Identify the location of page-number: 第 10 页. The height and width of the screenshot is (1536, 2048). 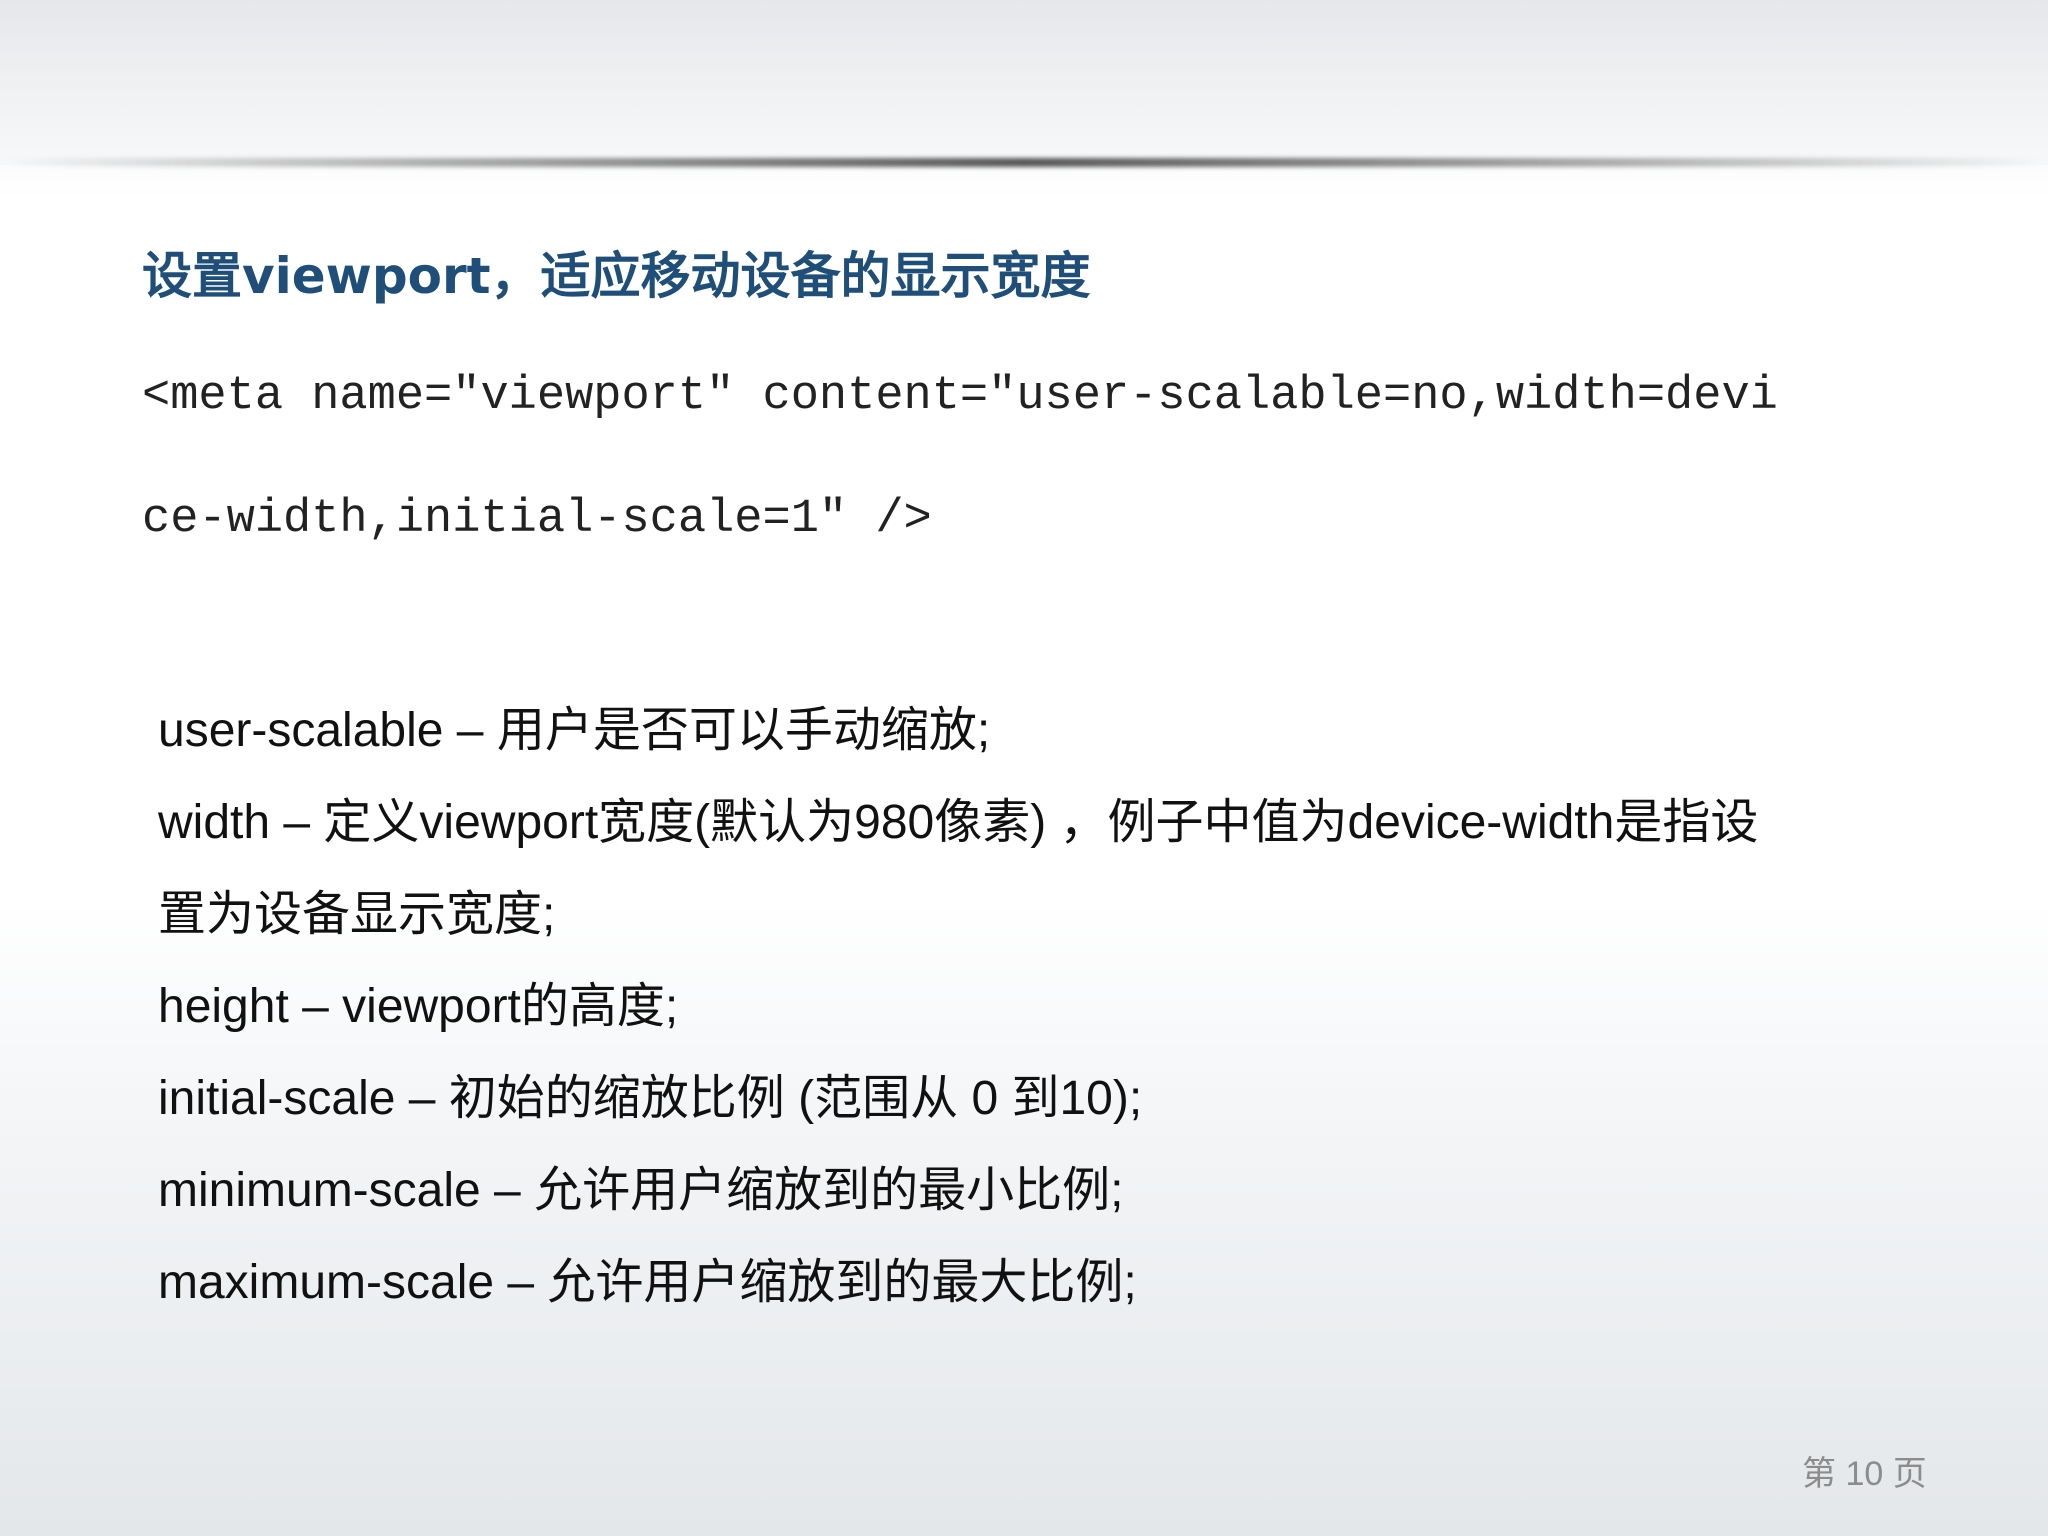
(1864, 1474).